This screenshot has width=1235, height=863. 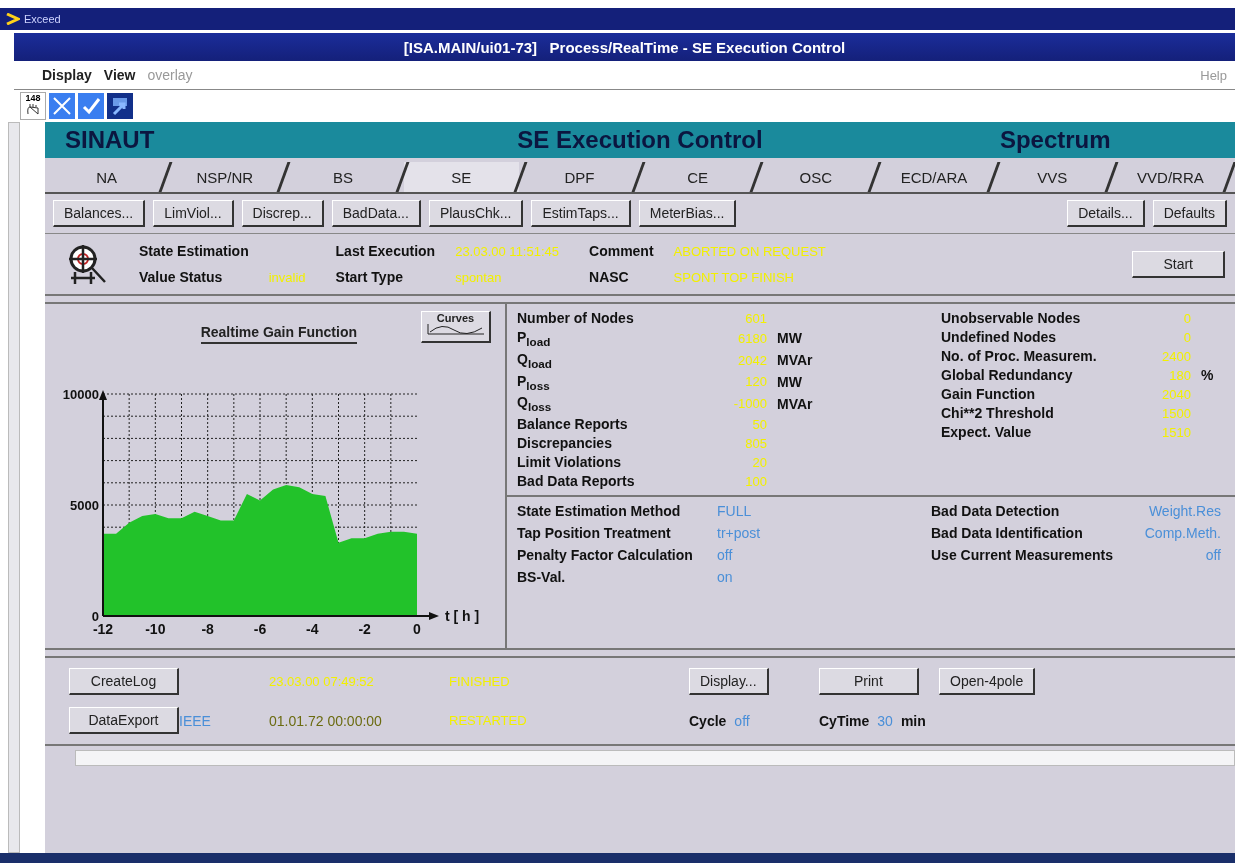 I want to click on stat-label: Q$_{load}$, so click(x=535, y=360).